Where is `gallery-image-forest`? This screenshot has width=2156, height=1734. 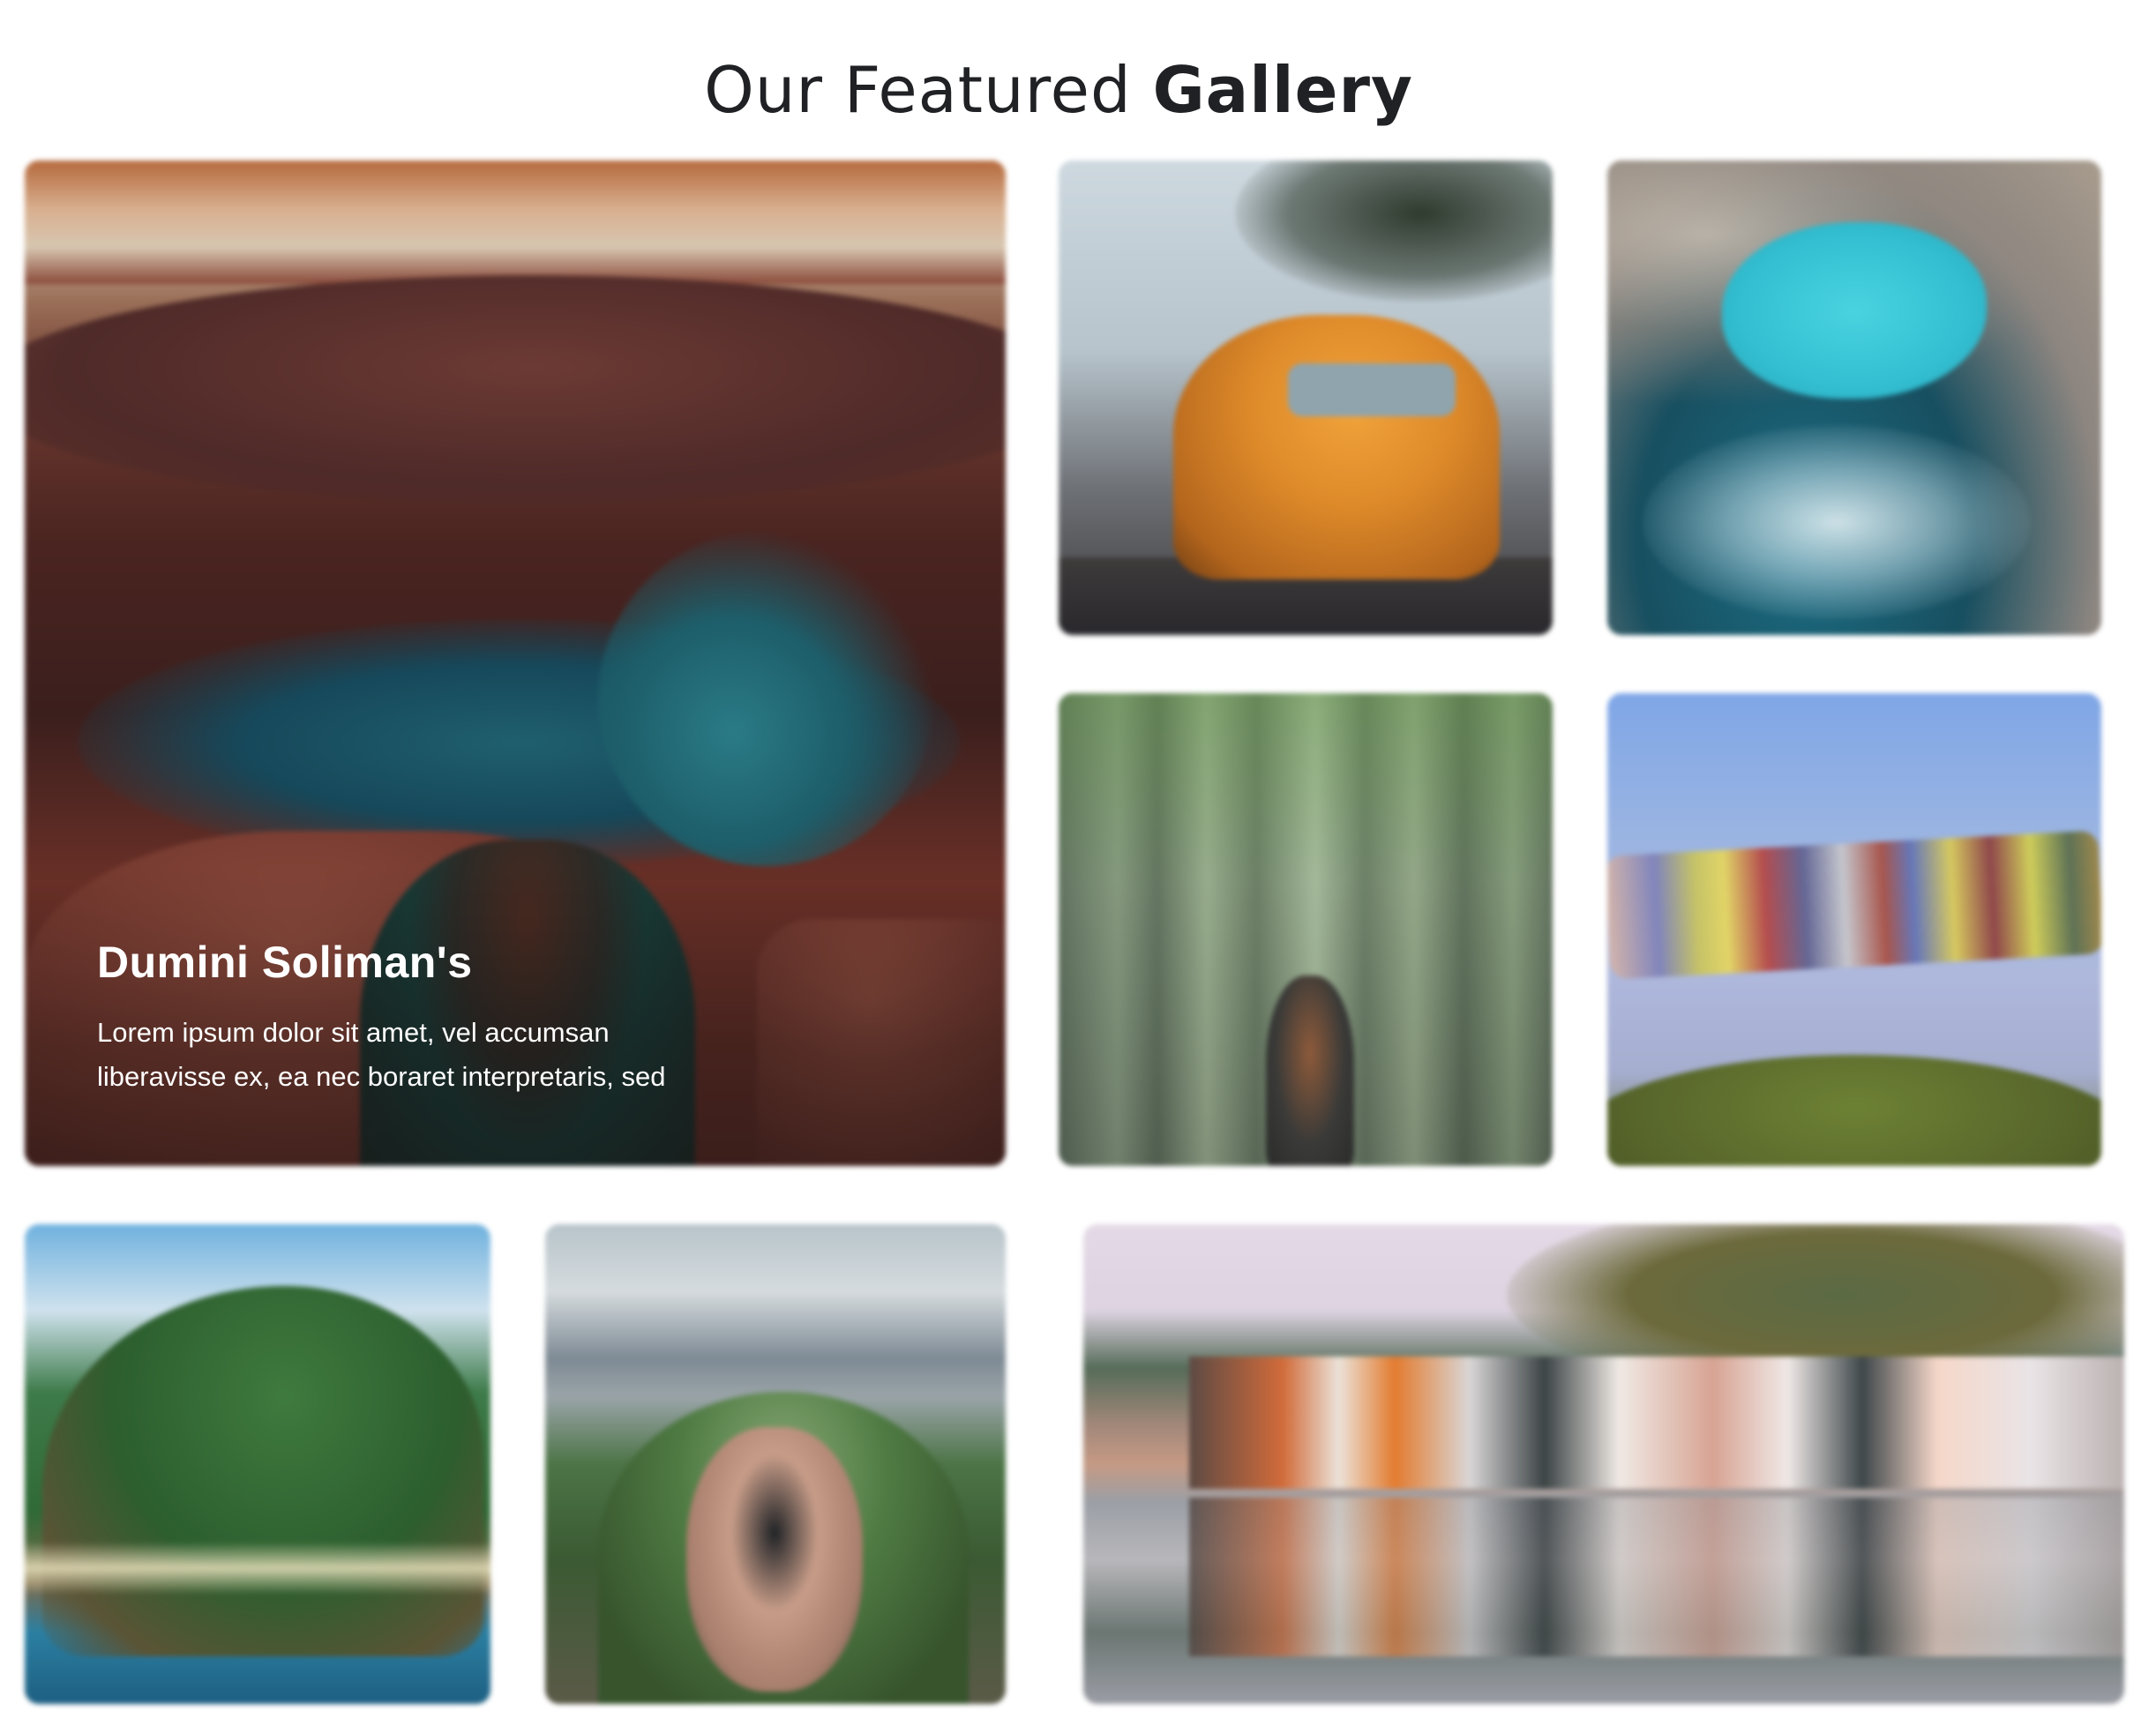
gallery-image-forest is located at coordinates (1306, 929).